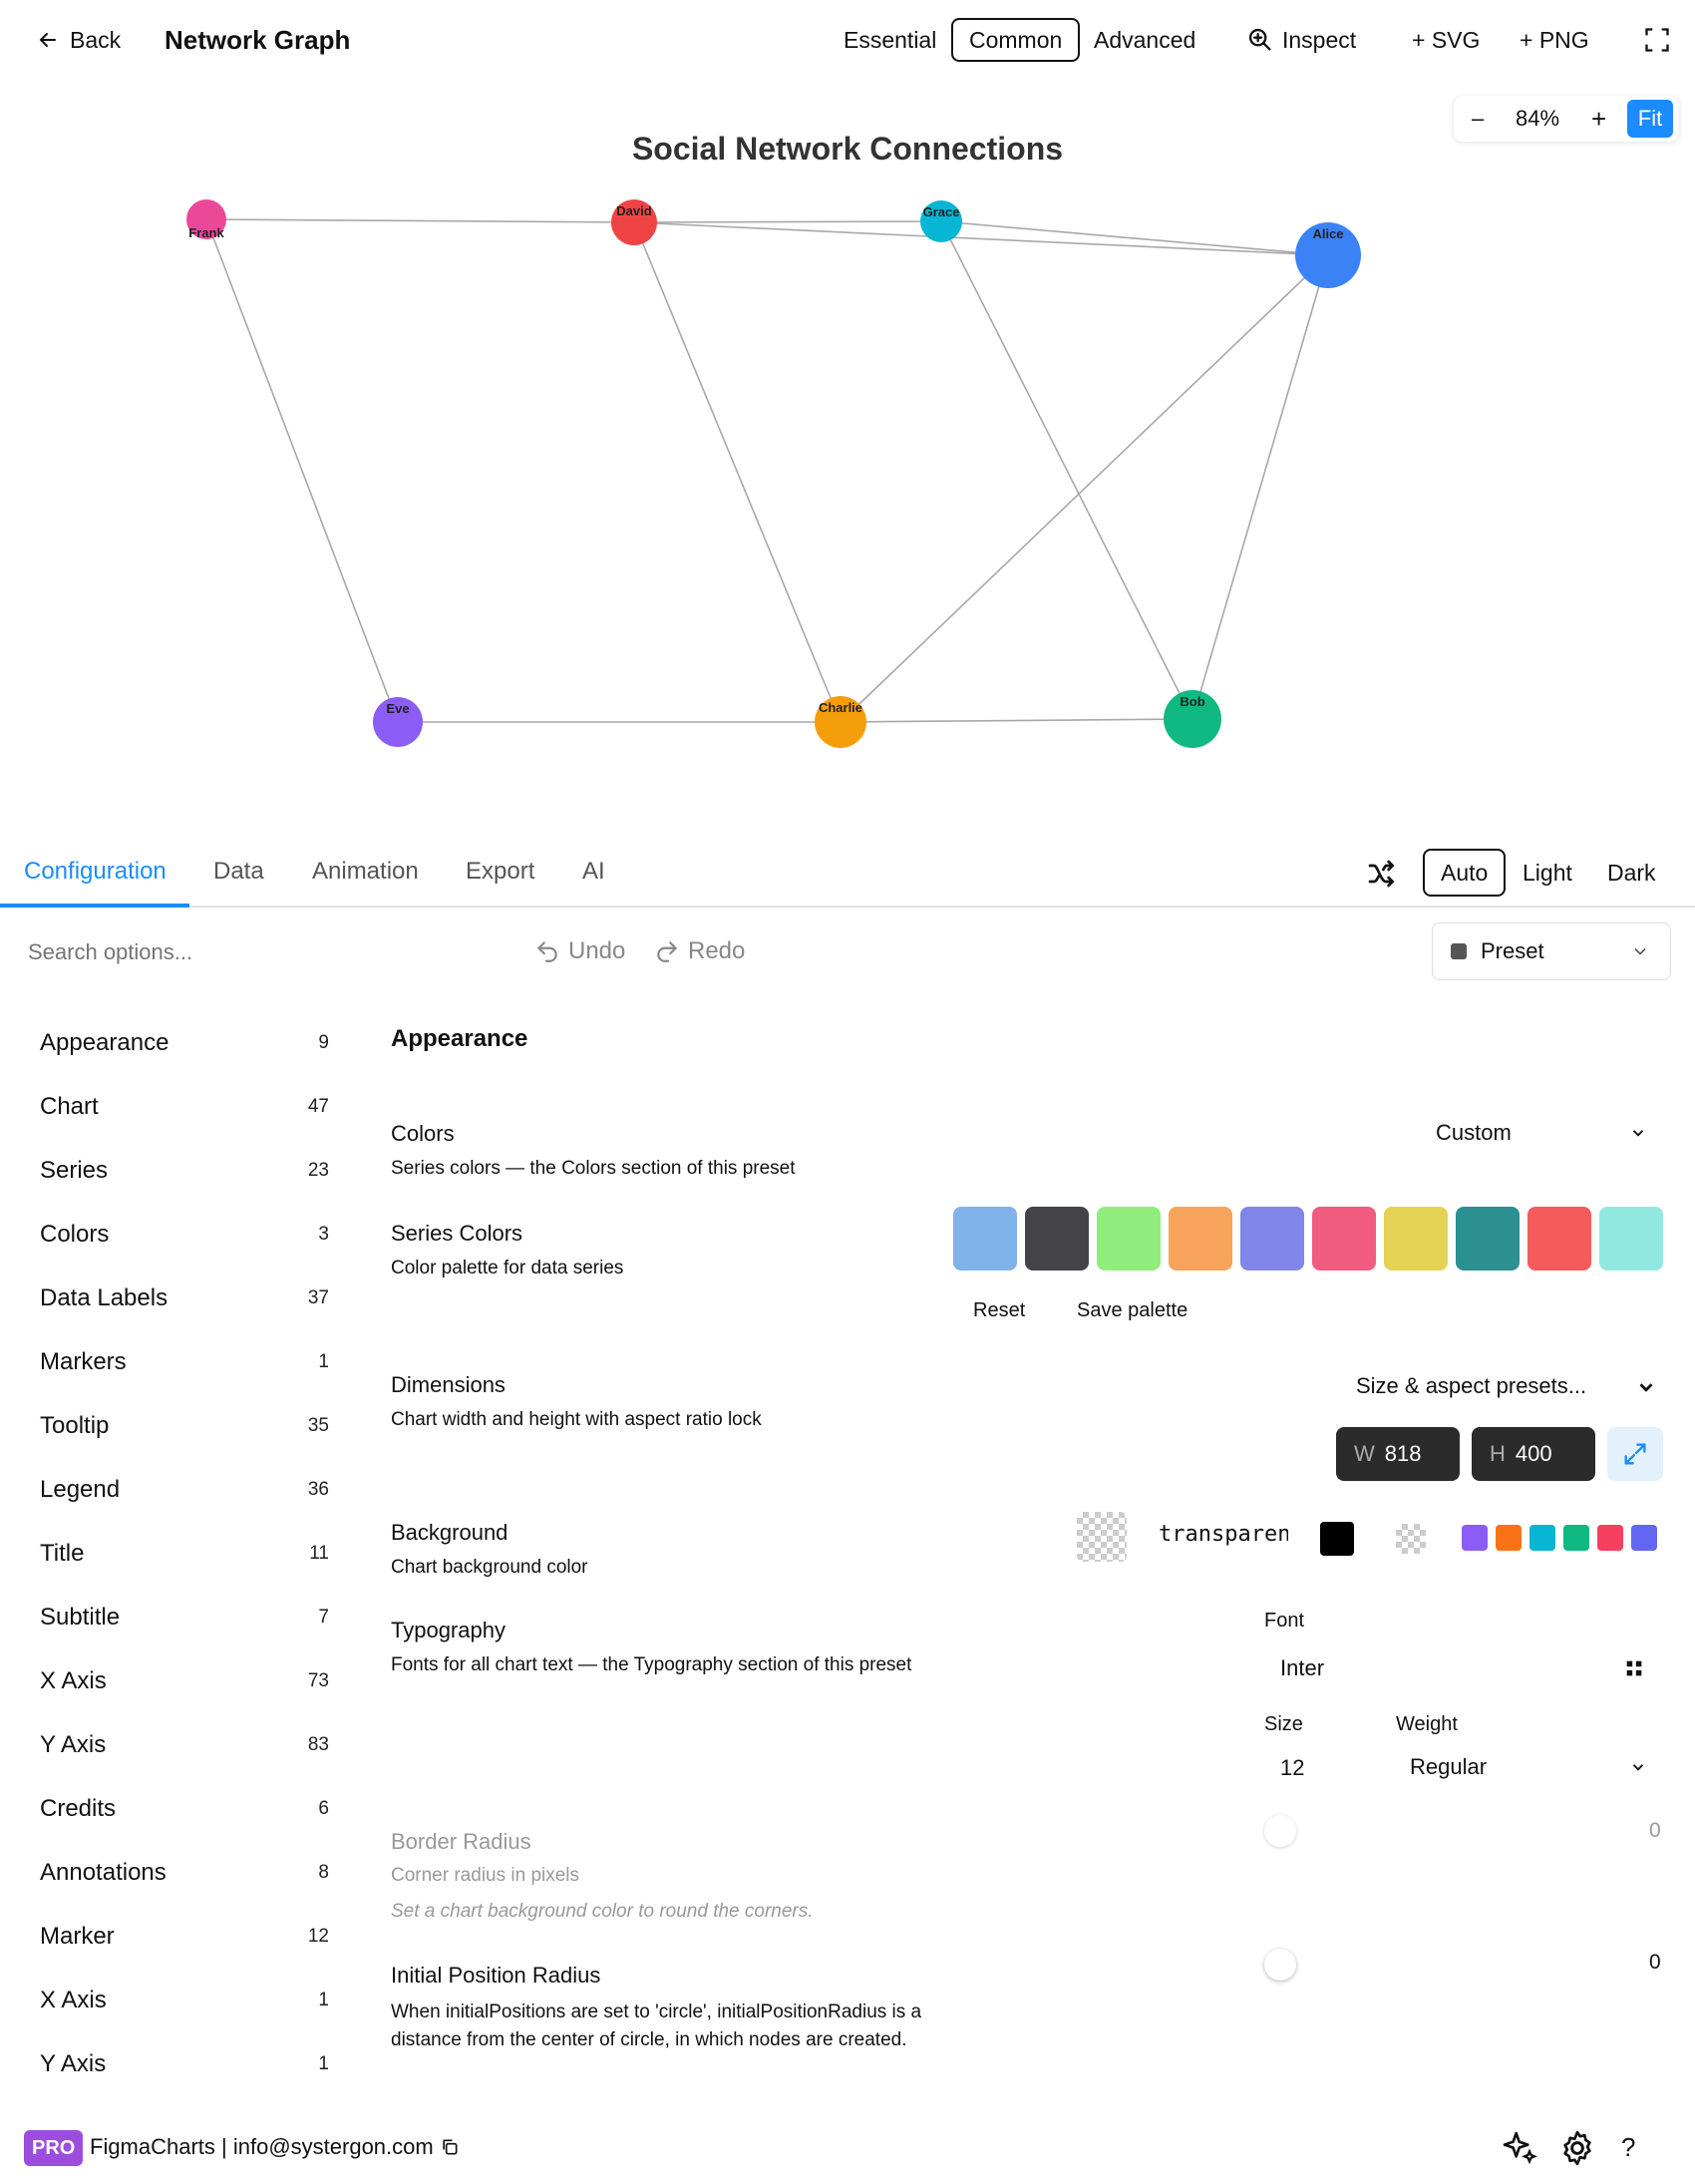 This screenshot has width=1695, height=2184. I want to click on grid-icon, so click(1634, 1668).